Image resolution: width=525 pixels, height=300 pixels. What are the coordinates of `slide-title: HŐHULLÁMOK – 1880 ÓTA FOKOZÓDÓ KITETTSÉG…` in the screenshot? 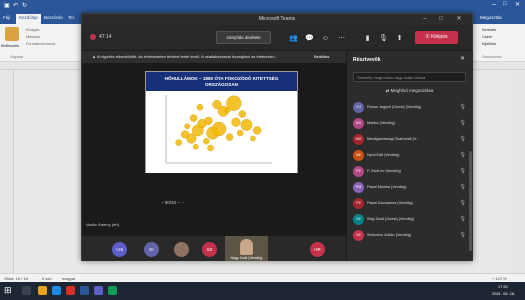 It's located at (221, 81).